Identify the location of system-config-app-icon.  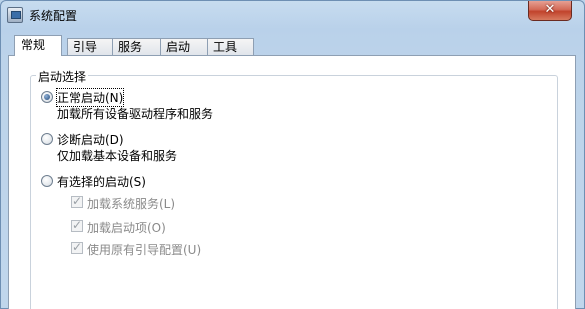
(15, 15).